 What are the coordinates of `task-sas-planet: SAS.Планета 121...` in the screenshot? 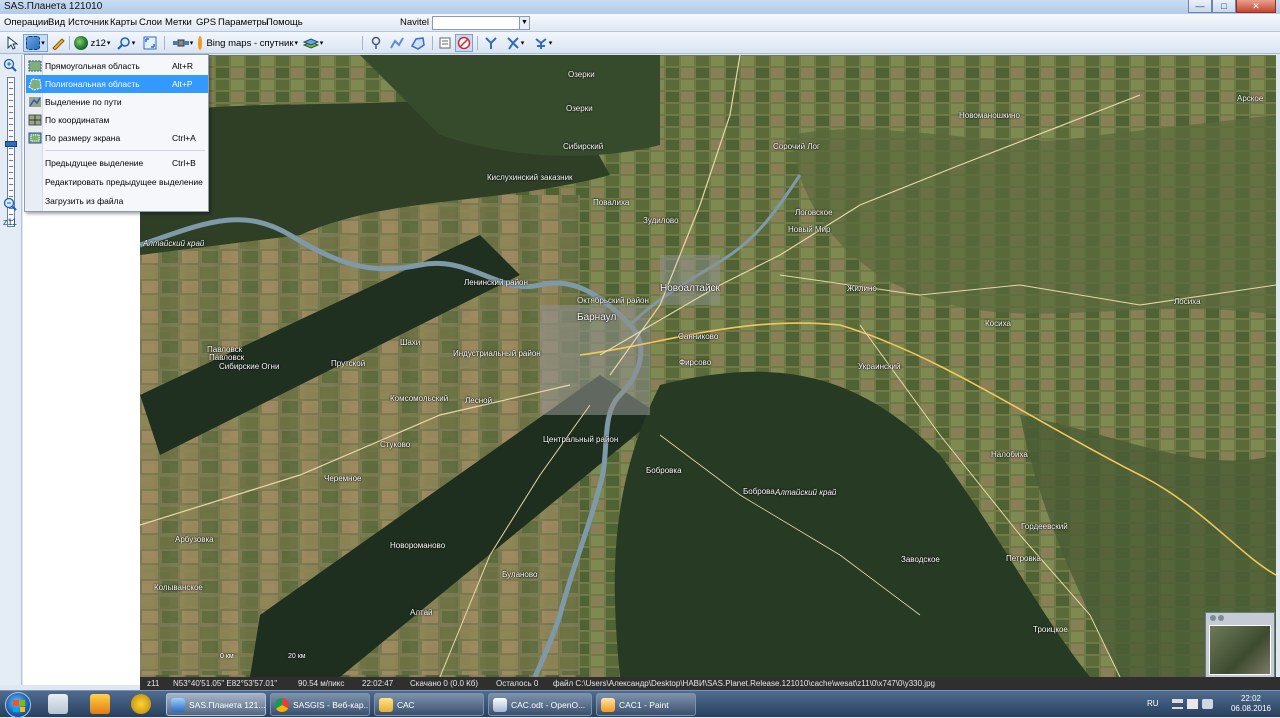 It's located at (216, 704).